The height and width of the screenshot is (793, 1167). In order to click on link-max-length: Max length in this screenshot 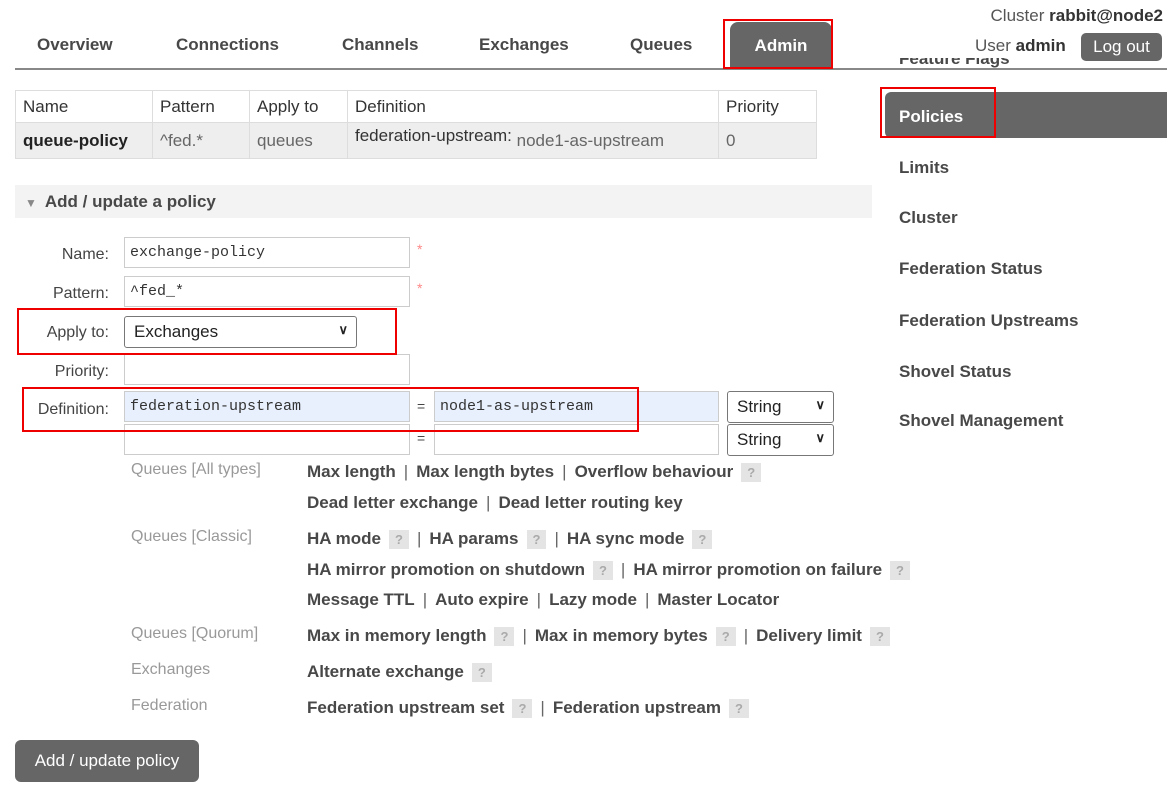, I will do `click(351, 471)`.